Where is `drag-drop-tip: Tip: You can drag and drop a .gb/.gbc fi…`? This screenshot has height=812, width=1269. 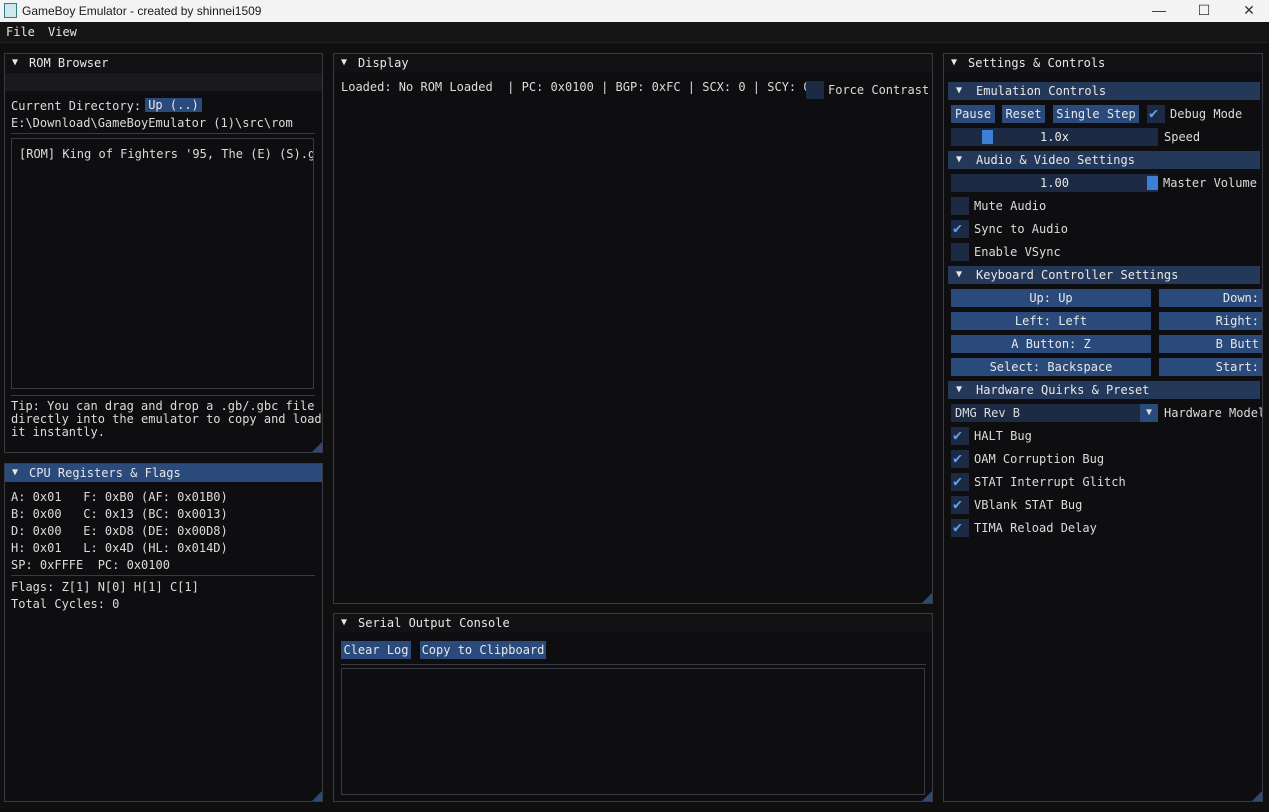 drag-drop-tip: Tip: You can drag and drop a .gb/.gbc fi… is located at coordinates (166, 419).